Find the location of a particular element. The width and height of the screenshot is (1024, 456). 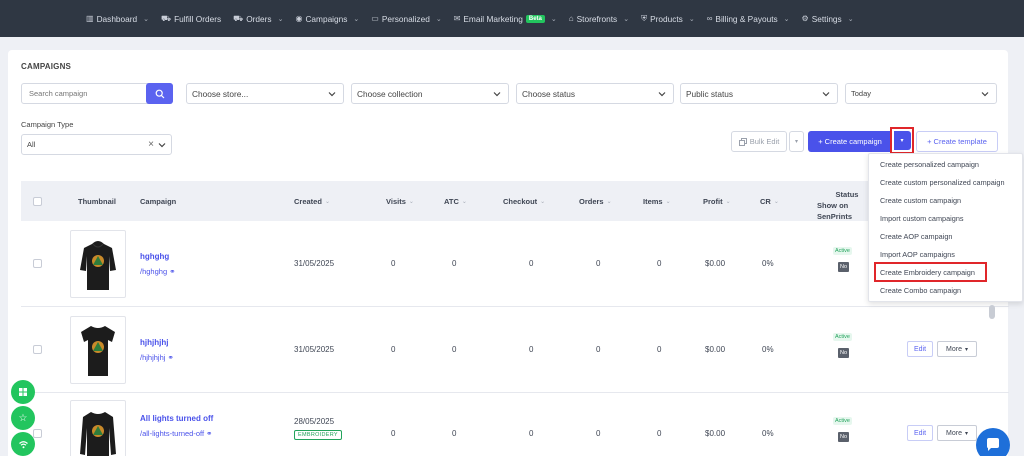

header-label: Profit is located at coordinates (713, 201).